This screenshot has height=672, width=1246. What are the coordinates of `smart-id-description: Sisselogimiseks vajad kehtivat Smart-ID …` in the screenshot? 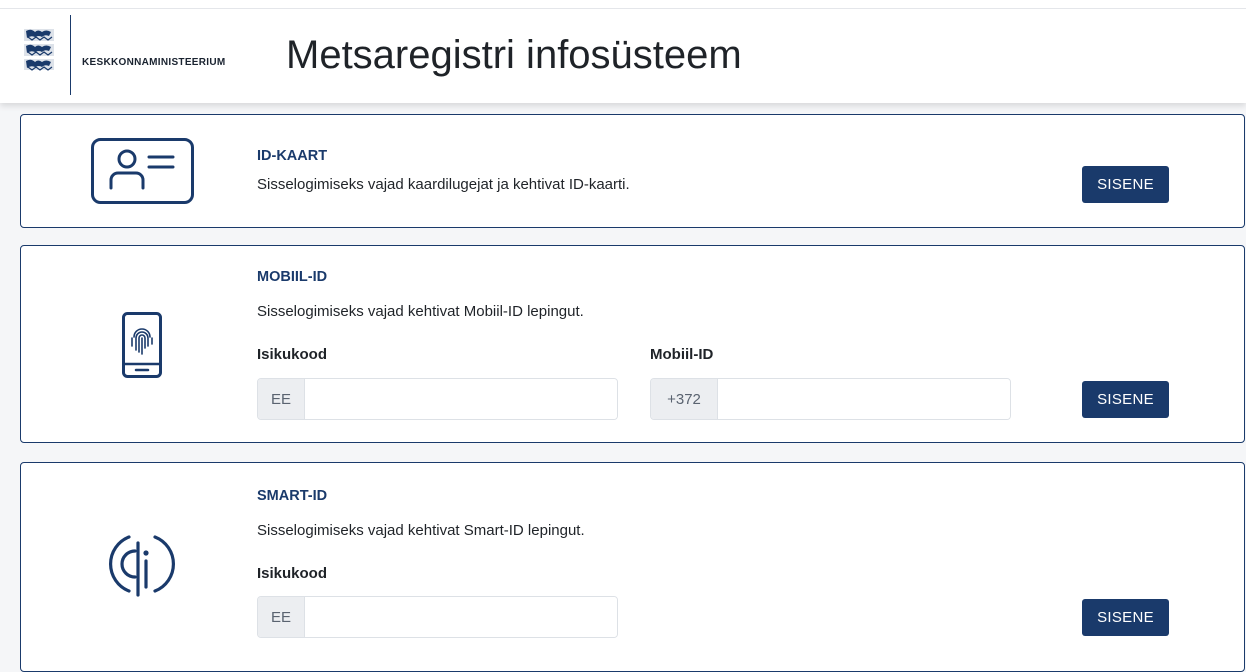 It's located at (421, 530).